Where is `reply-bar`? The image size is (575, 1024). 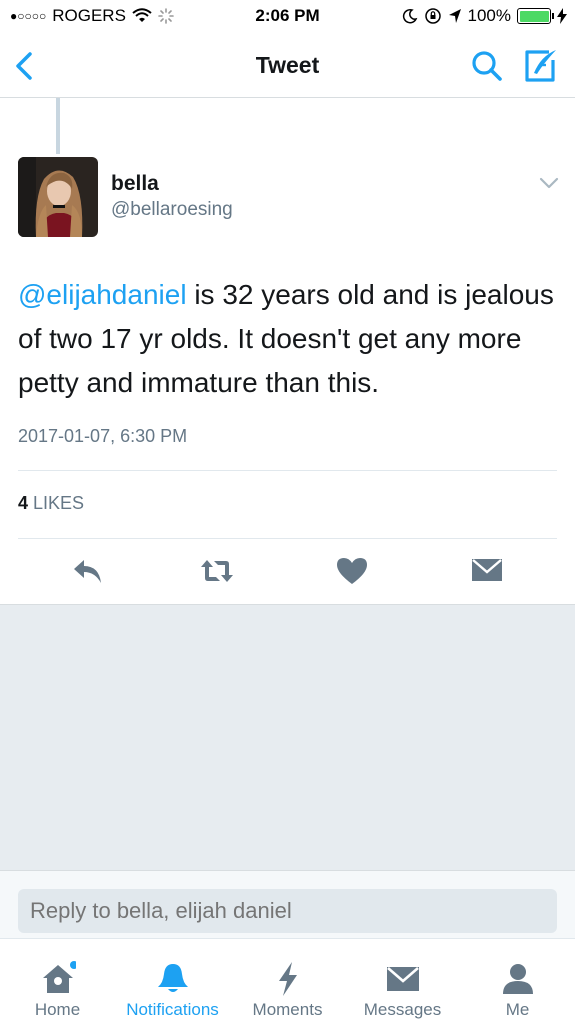 reply-bar is located at coordinates (287, 904).